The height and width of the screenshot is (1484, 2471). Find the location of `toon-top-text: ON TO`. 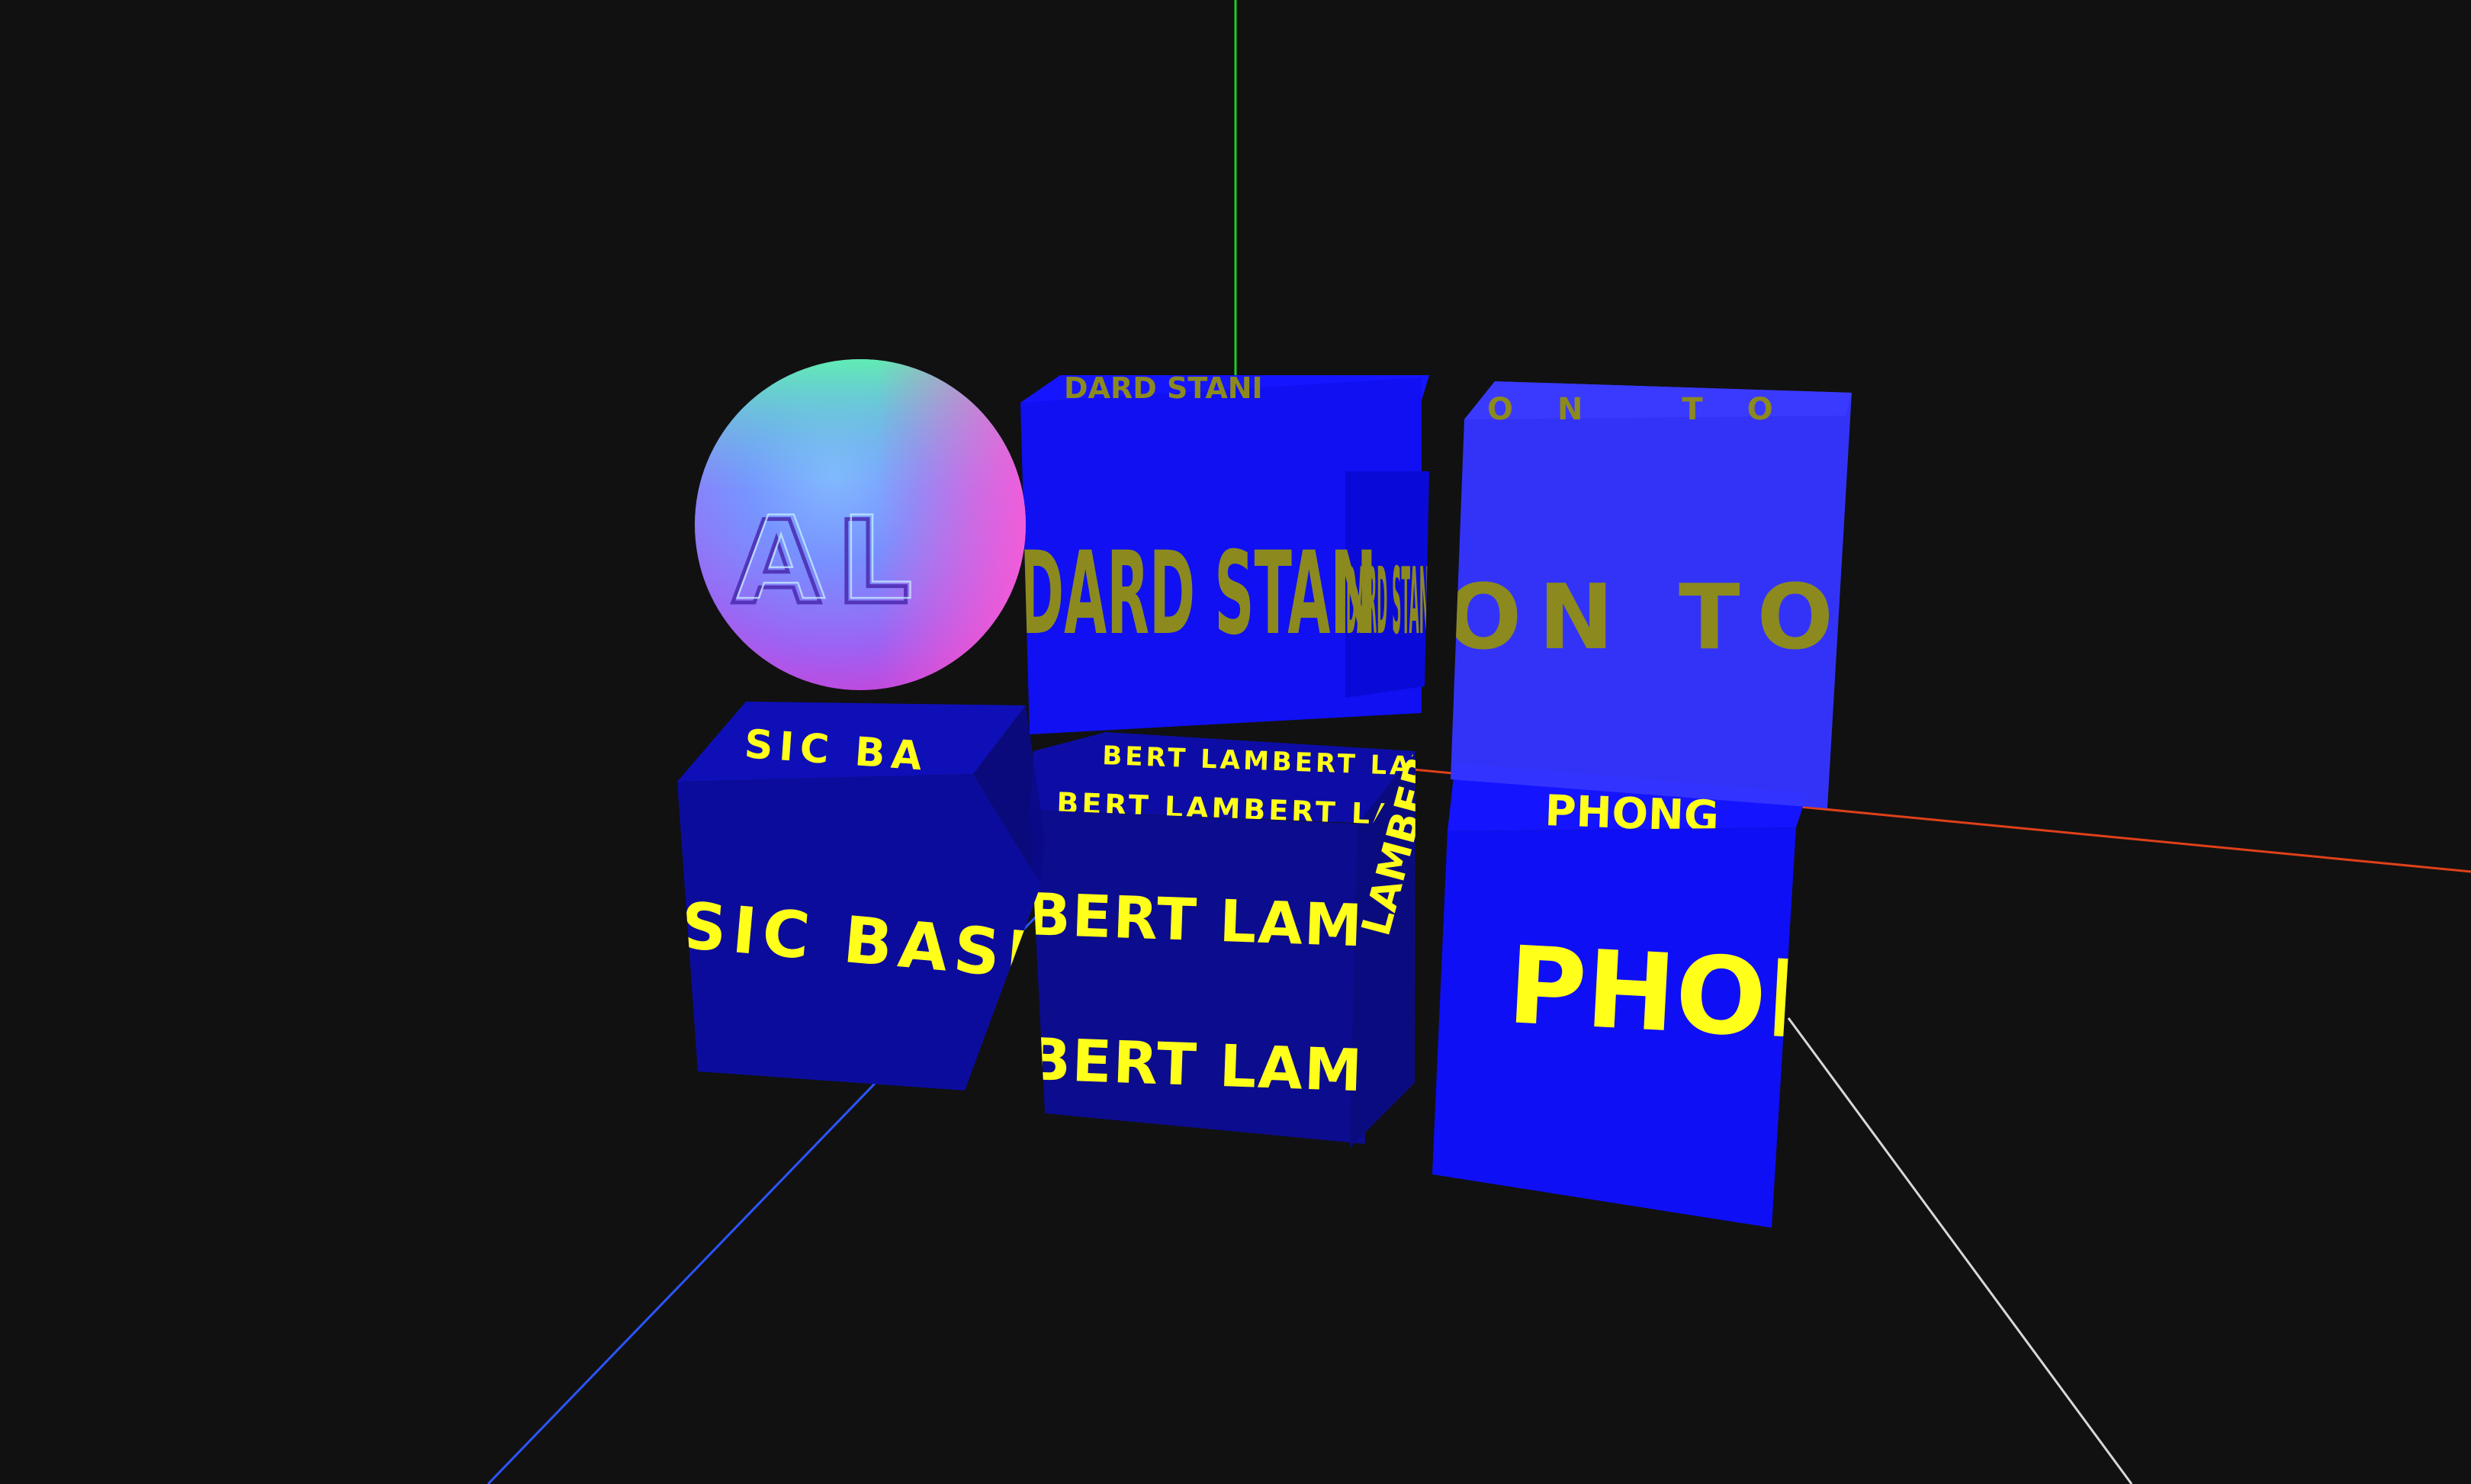

toon-top-text: ON TO is located at coordinates (1652, 410).